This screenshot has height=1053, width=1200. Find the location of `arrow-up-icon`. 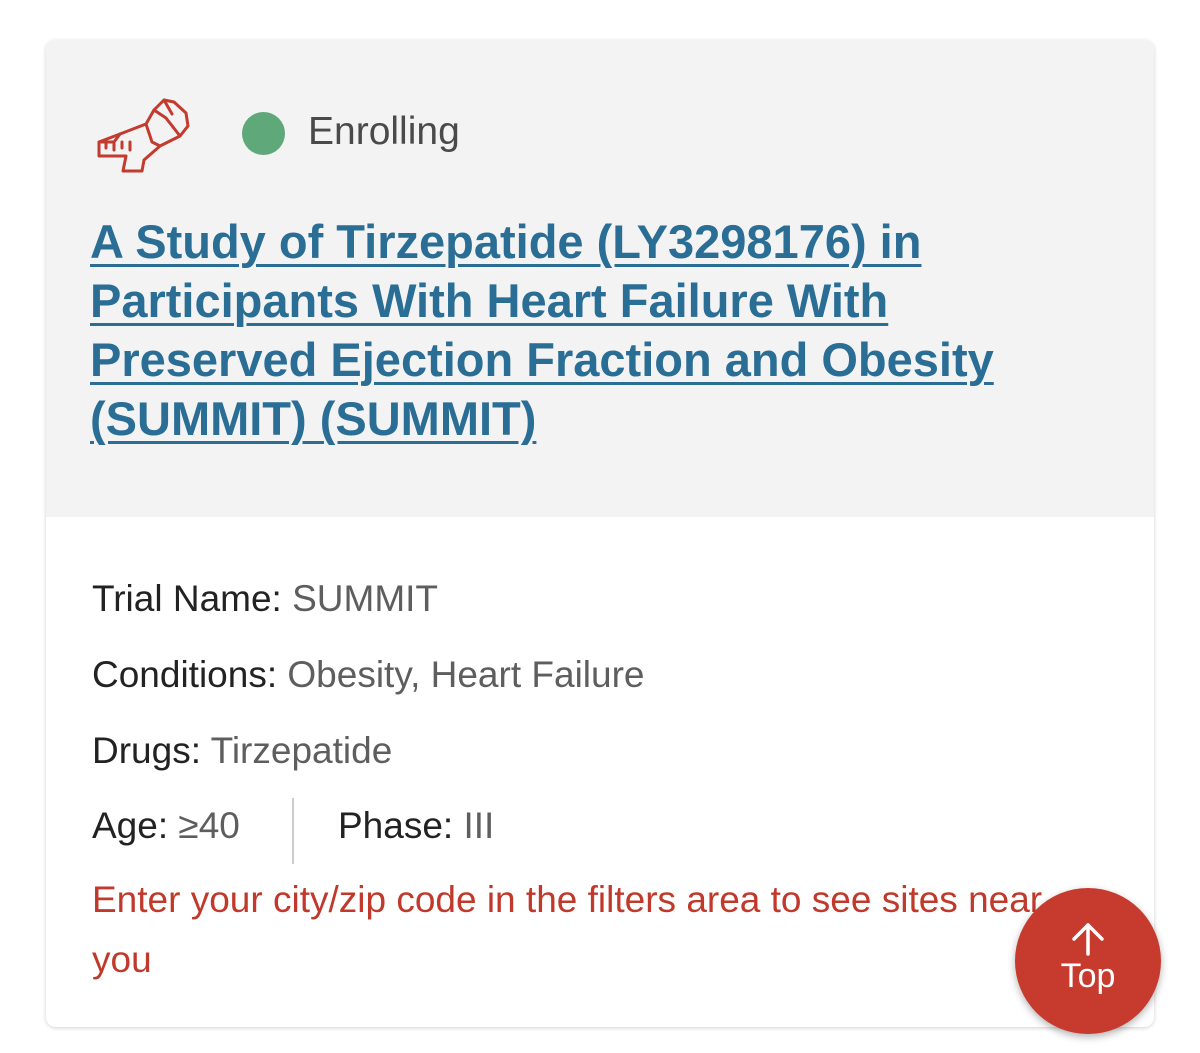

arrow-up-icon is located at coordinates (1088, 939).